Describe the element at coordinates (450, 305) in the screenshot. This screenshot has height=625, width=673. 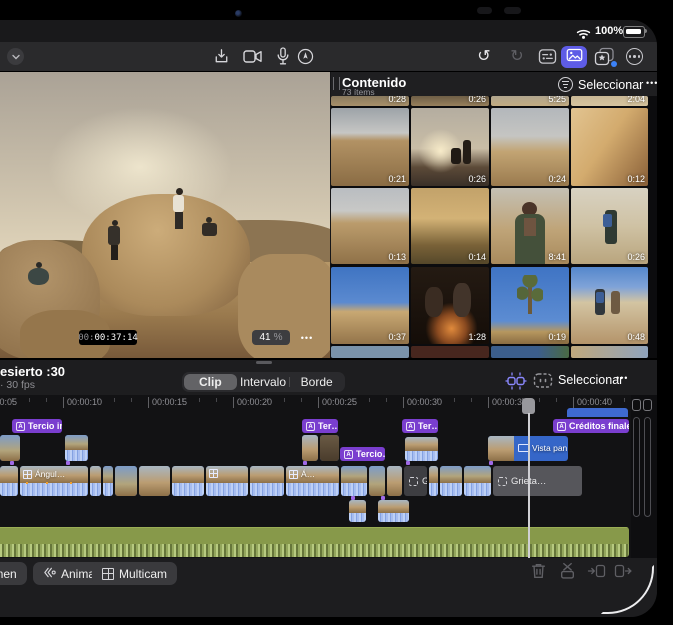
I see `media-thumbnail: 1:28` at that location.